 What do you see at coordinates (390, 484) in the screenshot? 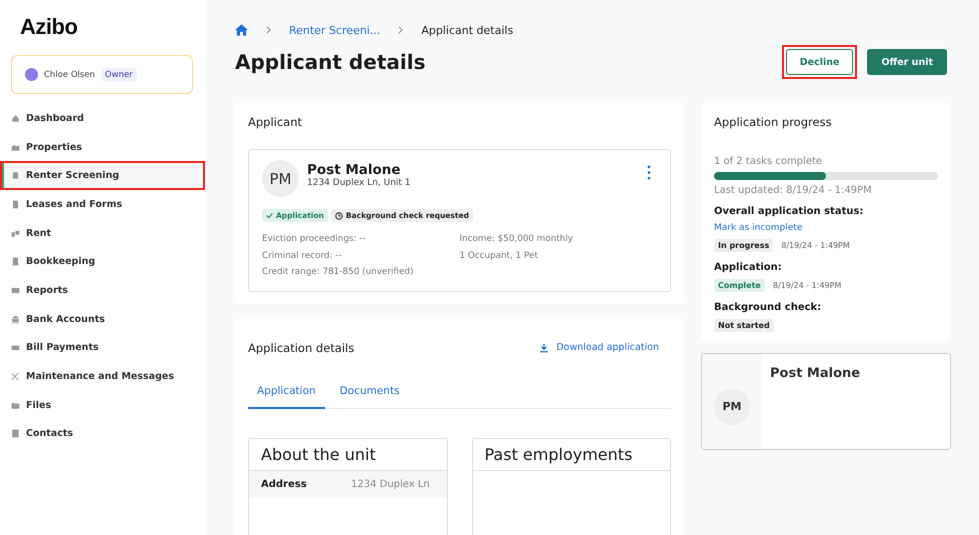
I see `field-value: 1234 Duplex Ln` at bounding box center [390, 484].